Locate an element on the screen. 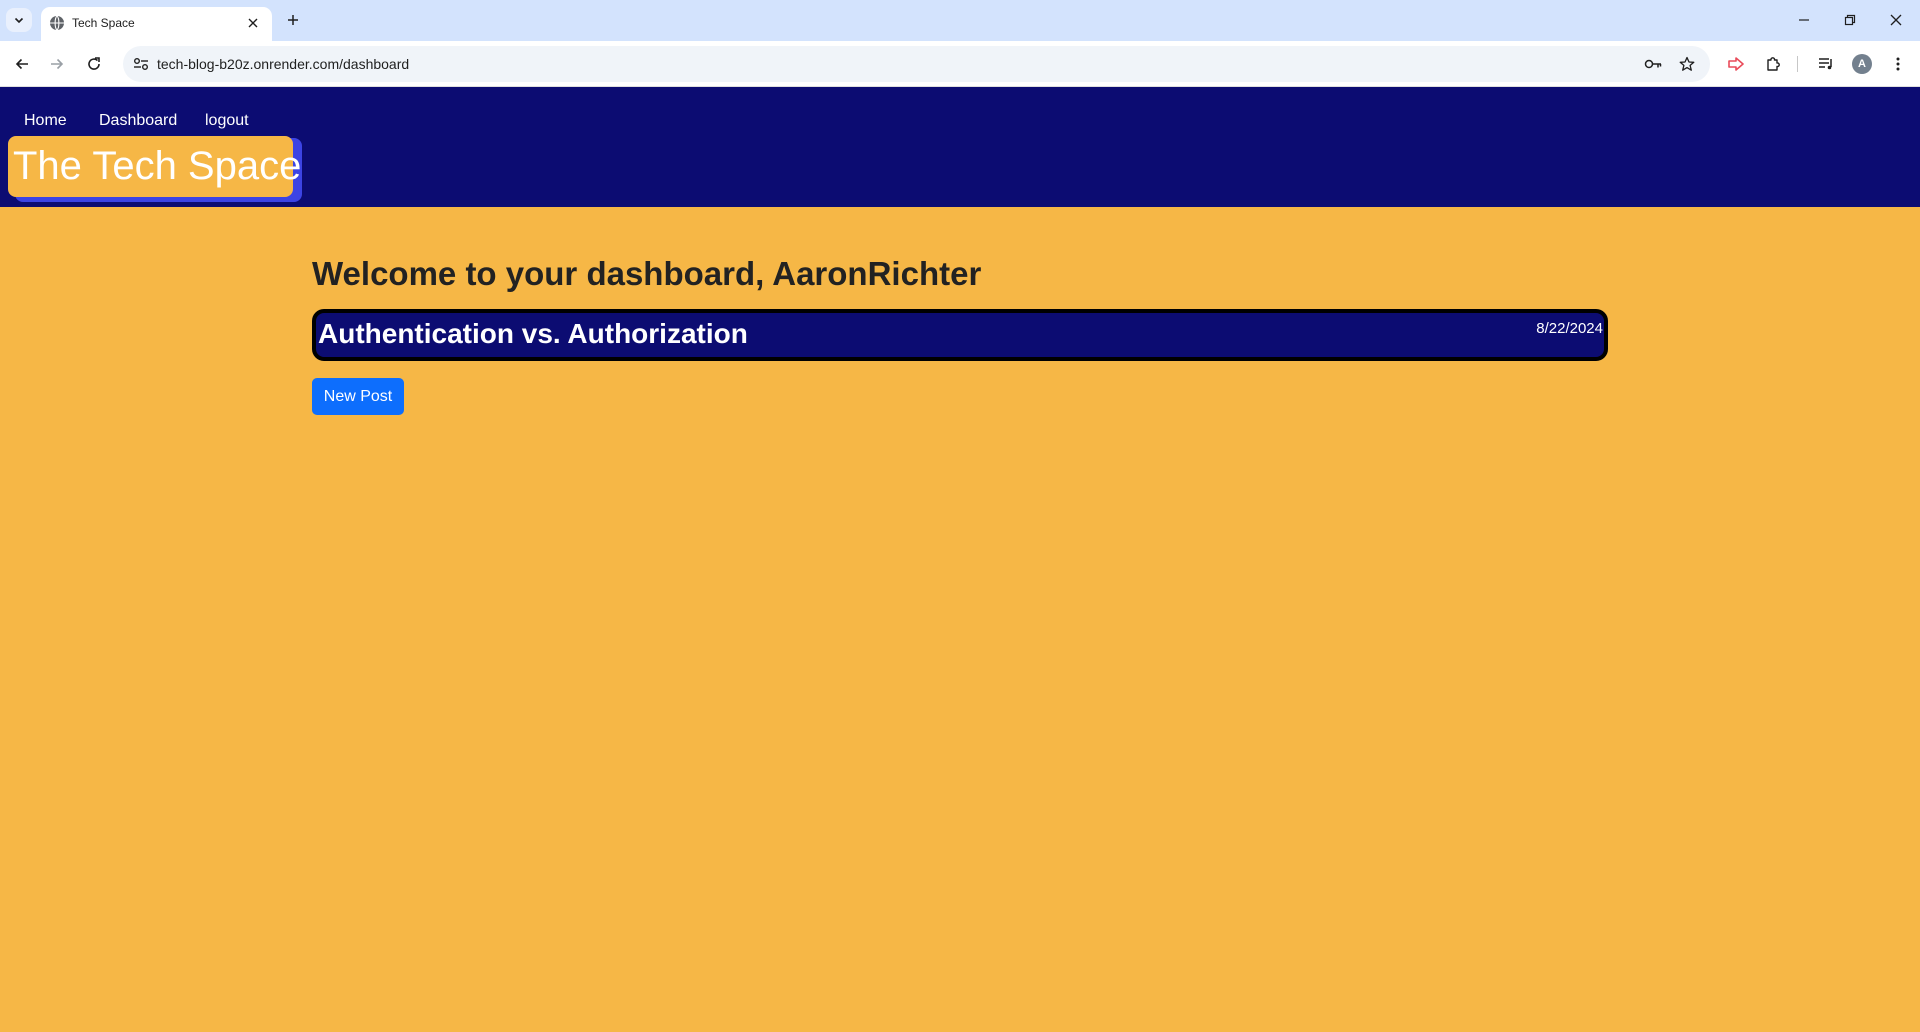 The image size is (1920, 1032). restore-icon is located at coordinates (1850, 20).